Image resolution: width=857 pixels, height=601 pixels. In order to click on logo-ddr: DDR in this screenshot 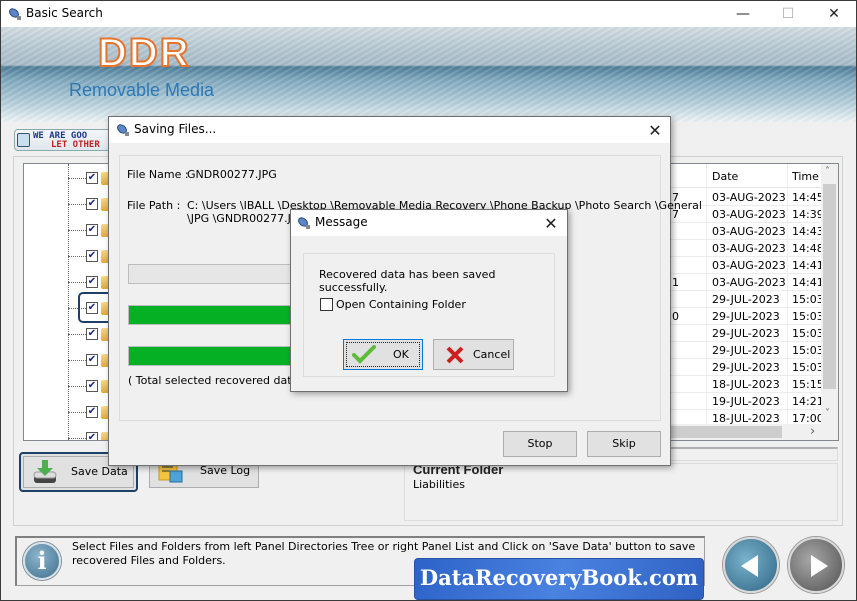, I will do `click(144, 53)`.